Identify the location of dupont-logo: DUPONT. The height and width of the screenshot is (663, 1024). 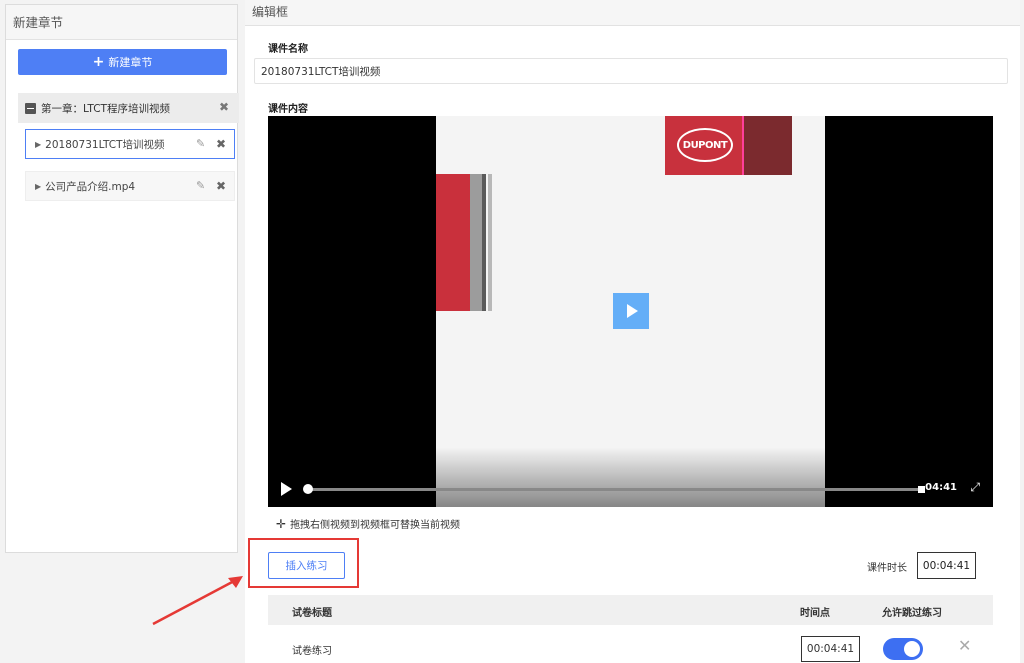
(728, 145).